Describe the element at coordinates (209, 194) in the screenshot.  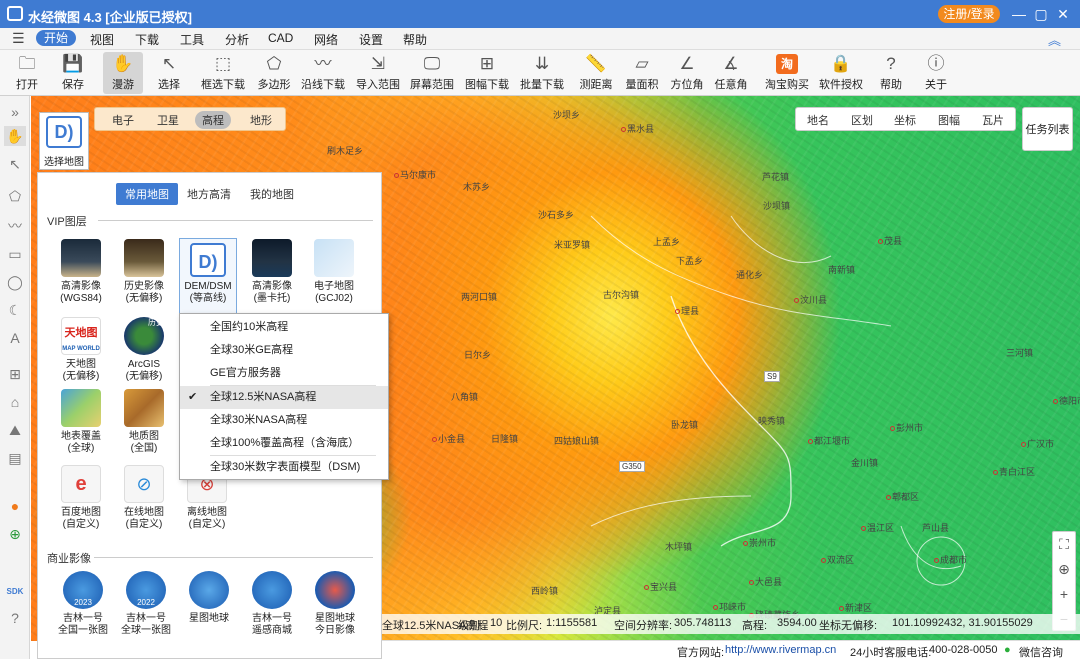
I see `tab-local-hd: 地方高清` at that location.